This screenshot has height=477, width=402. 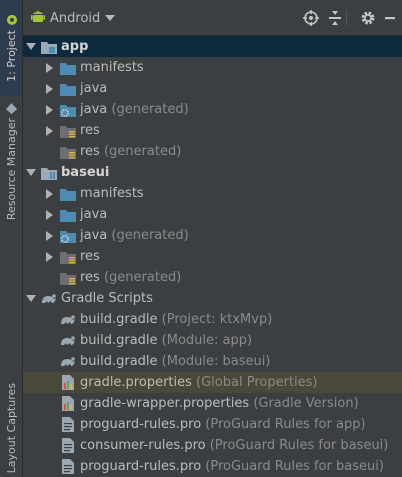 What do you see at coordinates (311, 18) in the screenshot?
I see `target-icon` at bounding box center [311, 18].